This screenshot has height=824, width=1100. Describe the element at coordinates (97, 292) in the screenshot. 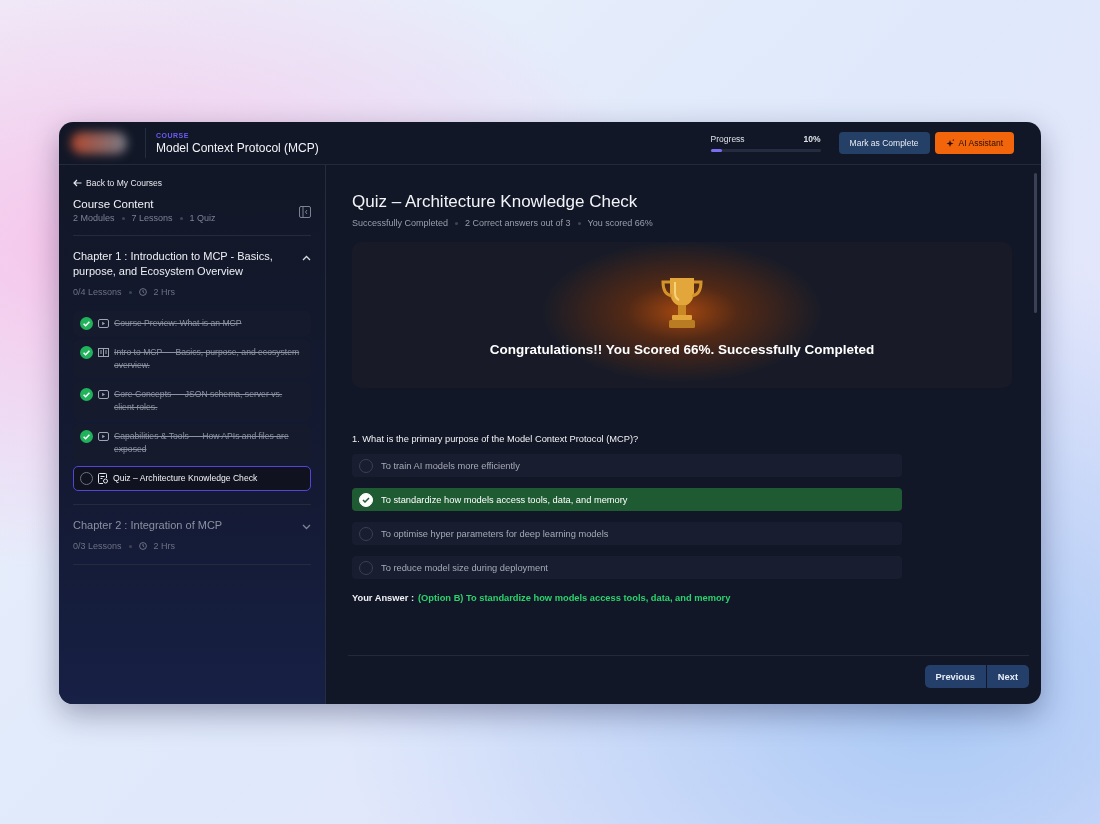

I see `chapter-lessons: 0/4 Lessons` at that location.